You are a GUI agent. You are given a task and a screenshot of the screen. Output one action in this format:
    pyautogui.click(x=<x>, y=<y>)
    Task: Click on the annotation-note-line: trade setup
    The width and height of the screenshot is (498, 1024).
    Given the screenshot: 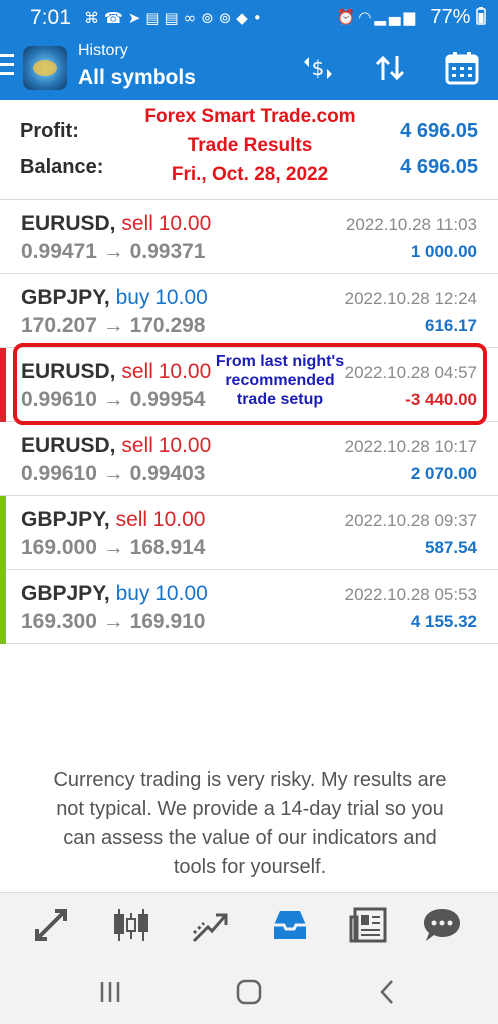 What is the action you would take?
    pyautogui.click(x=280, y=399)
    